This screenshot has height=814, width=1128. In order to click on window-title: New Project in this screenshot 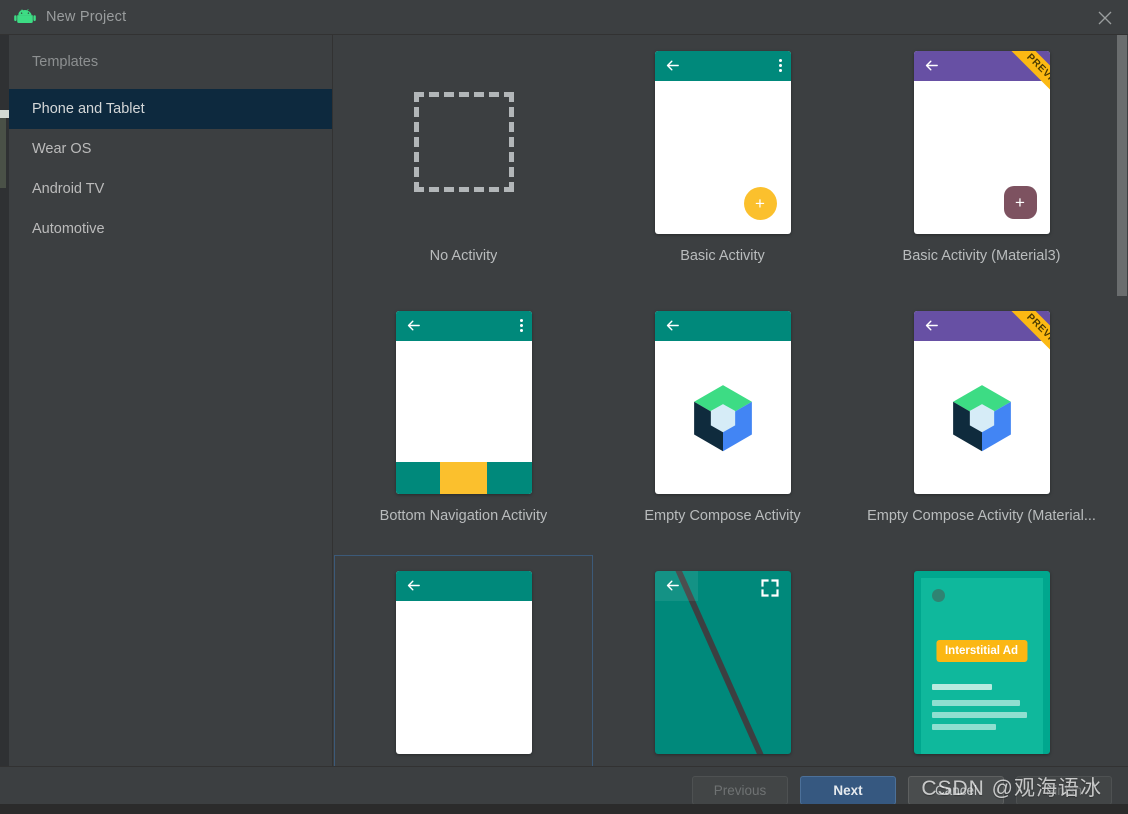, I will do `click(86, 17)`.